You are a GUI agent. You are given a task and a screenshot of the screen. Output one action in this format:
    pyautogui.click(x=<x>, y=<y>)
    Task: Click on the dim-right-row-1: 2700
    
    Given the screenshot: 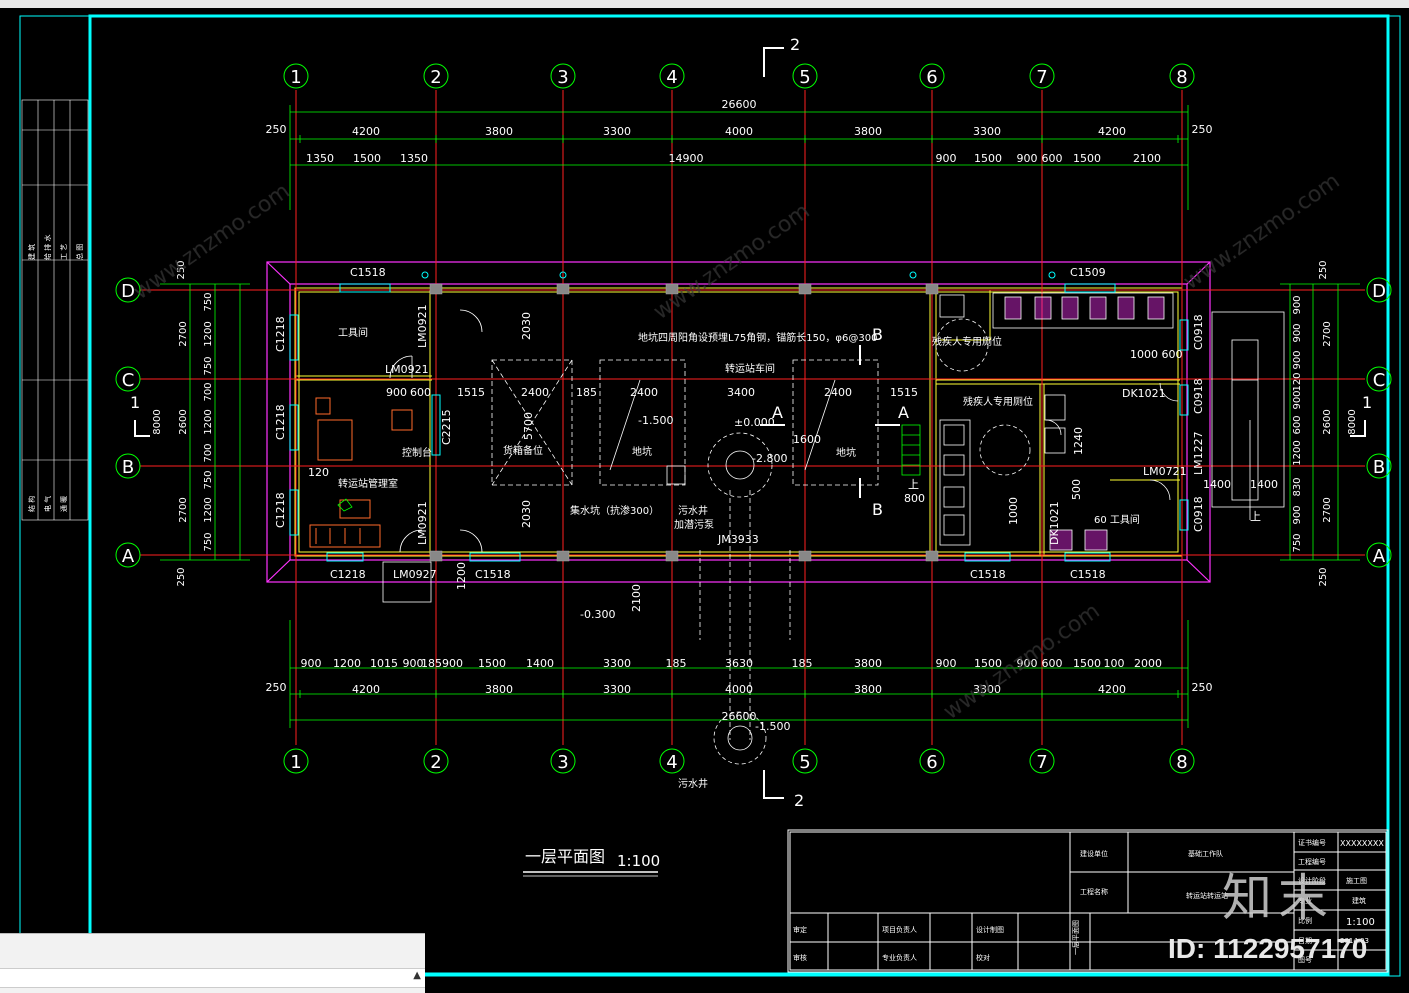 What is the action you would take?
    pyautogui.click(x=1327, y=333)
    